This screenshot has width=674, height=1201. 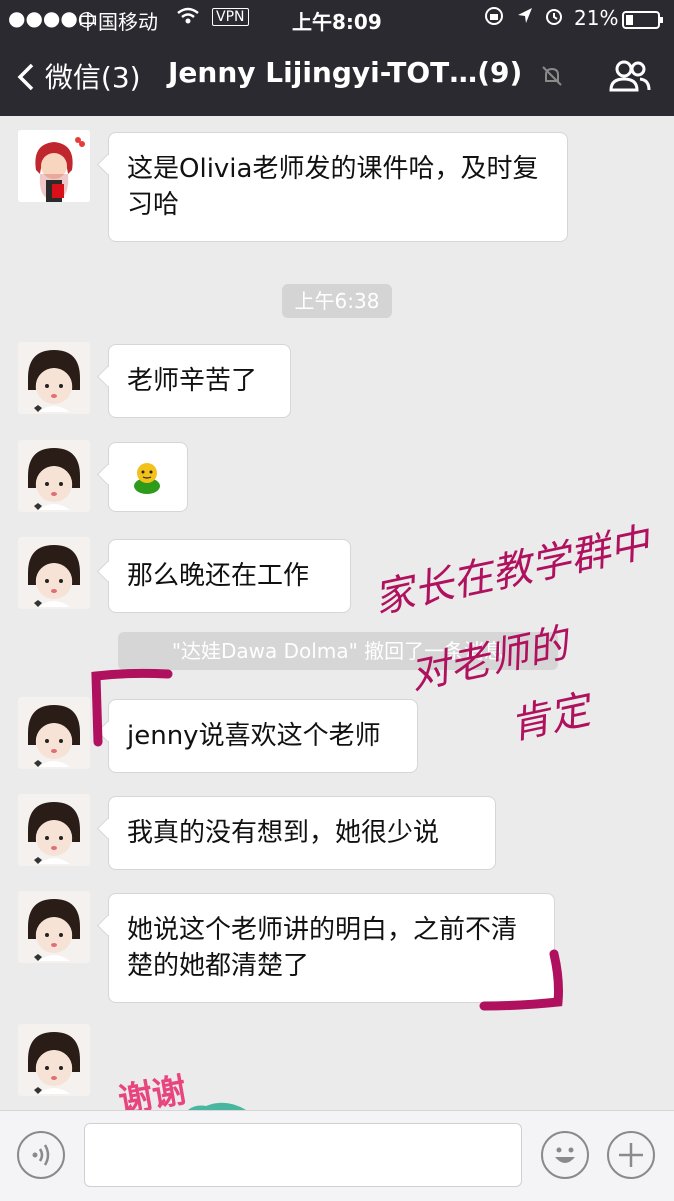 I want to click on input-bar, so click(x=337, y=1155).